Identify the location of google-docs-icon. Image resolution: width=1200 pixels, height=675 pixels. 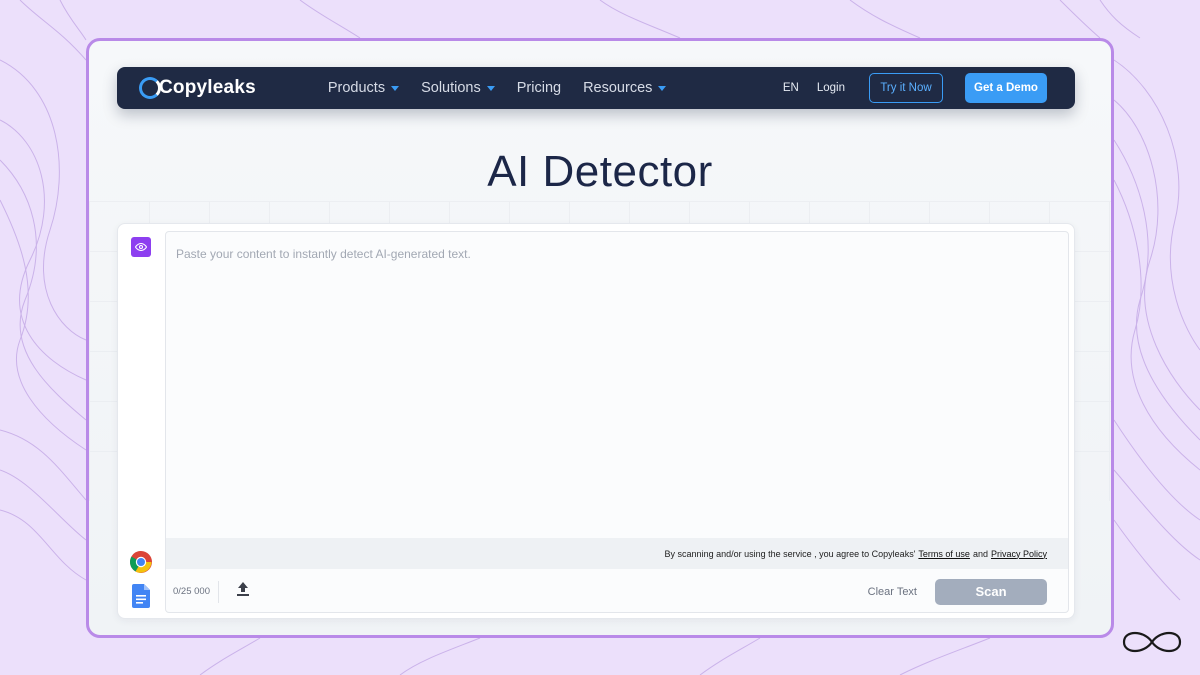
(141, 598).